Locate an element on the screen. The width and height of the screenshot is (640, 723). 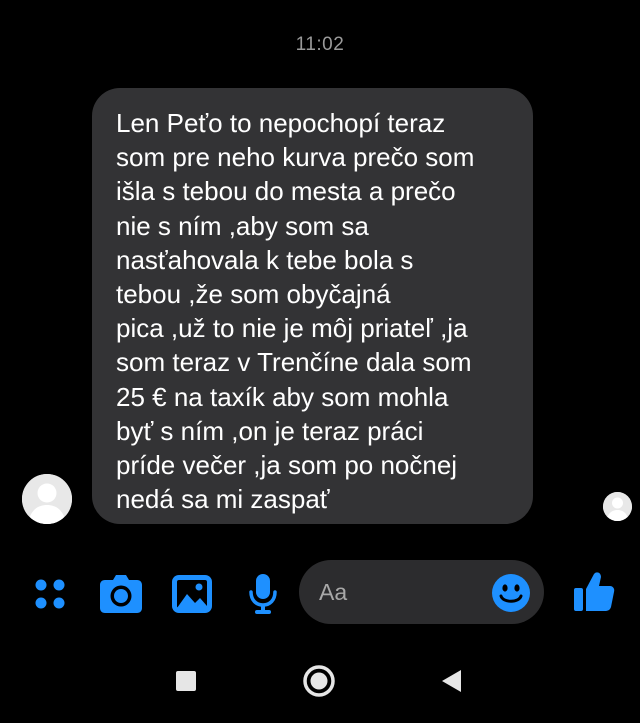
back-button is located at coordinates (451, 681).